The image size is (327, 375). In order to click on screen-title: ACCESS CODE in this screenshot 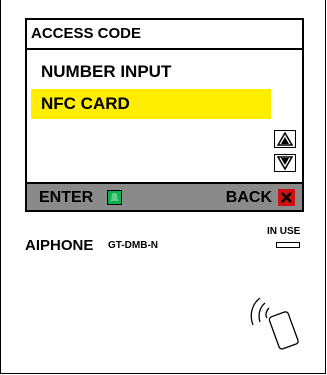, I will do `click(164, 35)`.